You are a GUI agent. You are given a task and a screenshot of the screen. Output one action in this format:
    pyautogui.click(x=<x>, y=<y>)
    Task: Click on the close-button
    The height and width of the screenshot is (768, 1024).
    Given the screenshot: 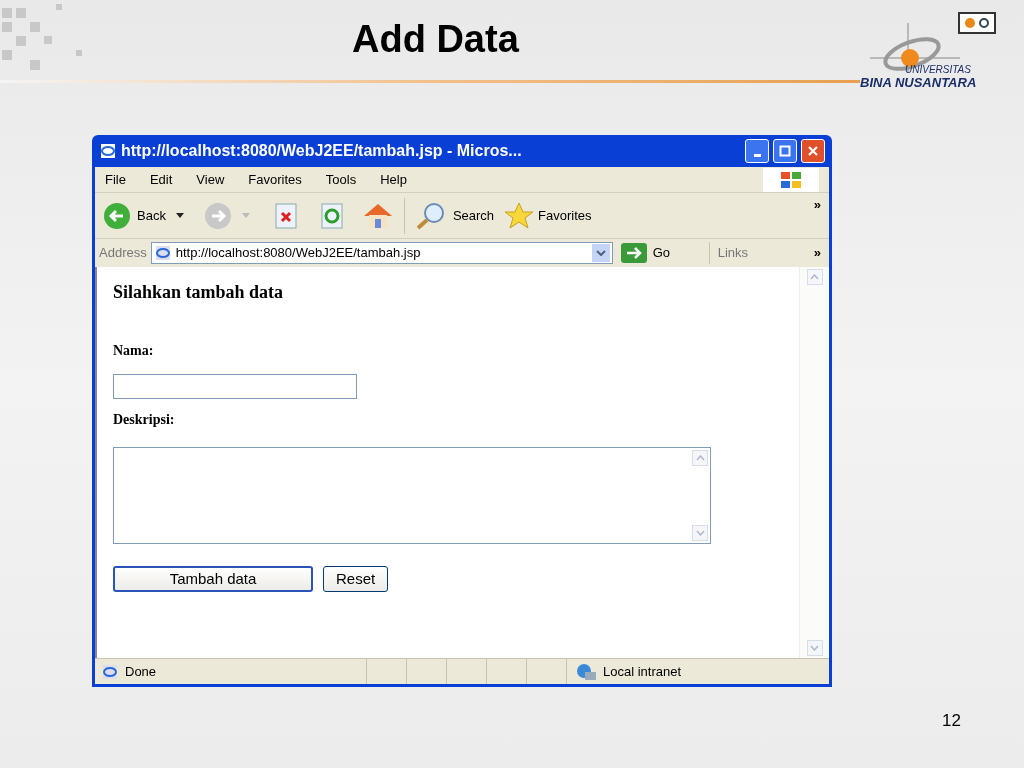 What is the action you would take?
    pyautogui.click(x=813, y=151)
    